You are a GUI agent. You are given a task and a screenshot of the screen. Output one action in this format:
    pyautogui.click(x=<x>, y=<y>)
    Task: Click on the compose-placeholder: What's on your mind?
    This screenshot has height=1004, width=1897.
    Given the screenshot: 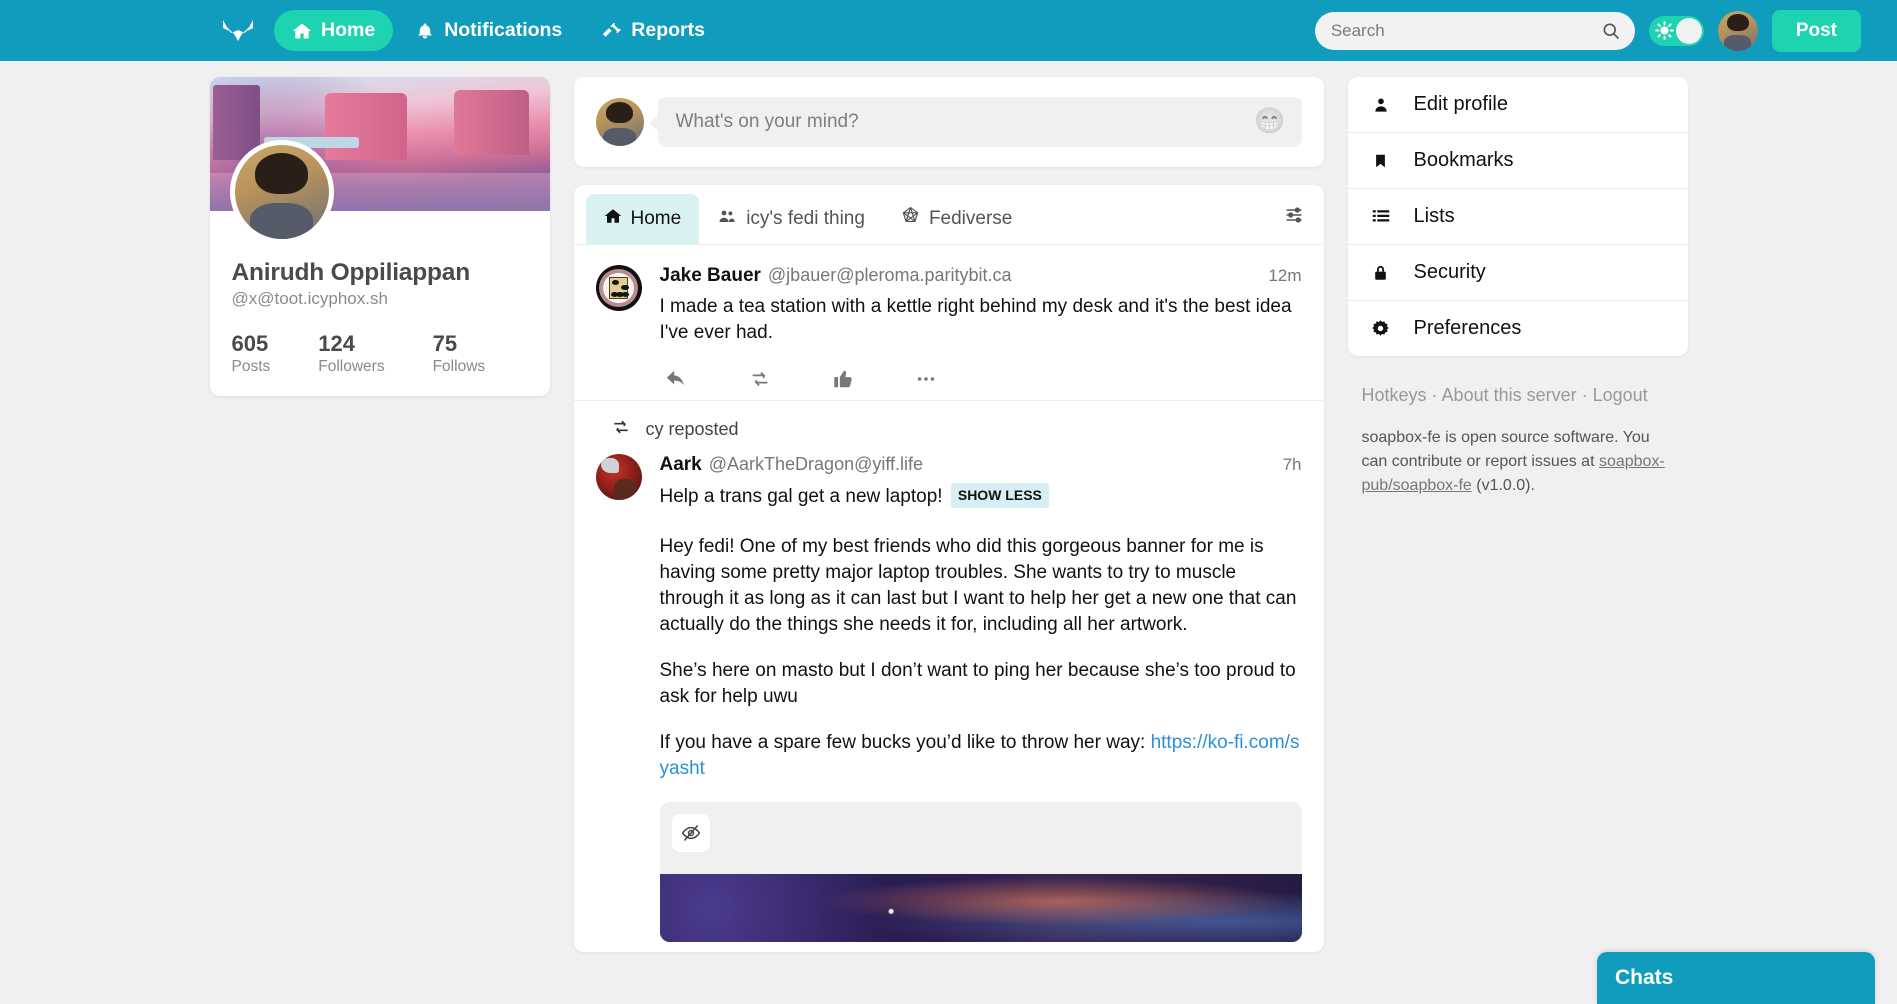 What is the action you would take?
    pyautogui.click(x=767, y=121)
    